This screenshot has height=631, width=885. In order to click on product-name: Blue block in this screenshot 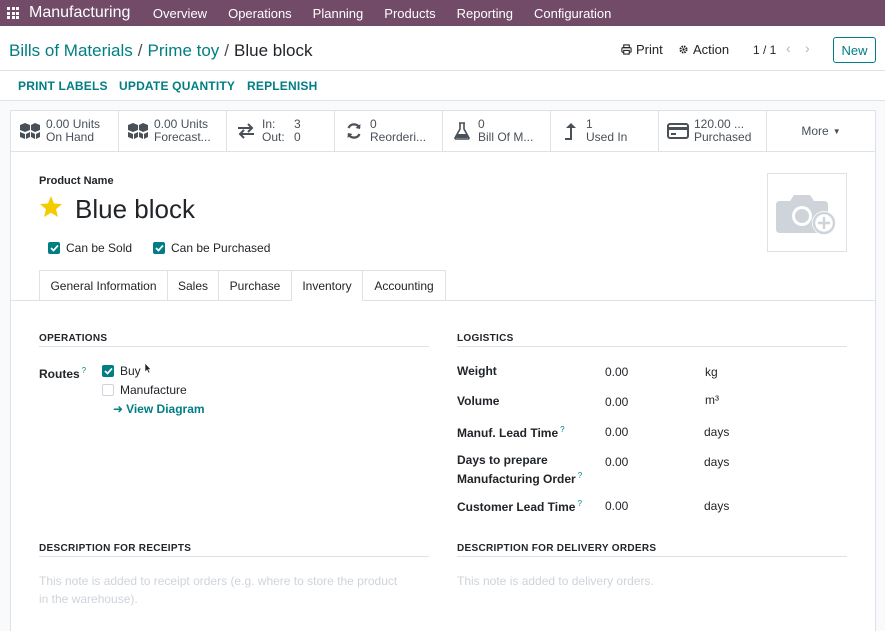, I will do `click(135, 209)`.